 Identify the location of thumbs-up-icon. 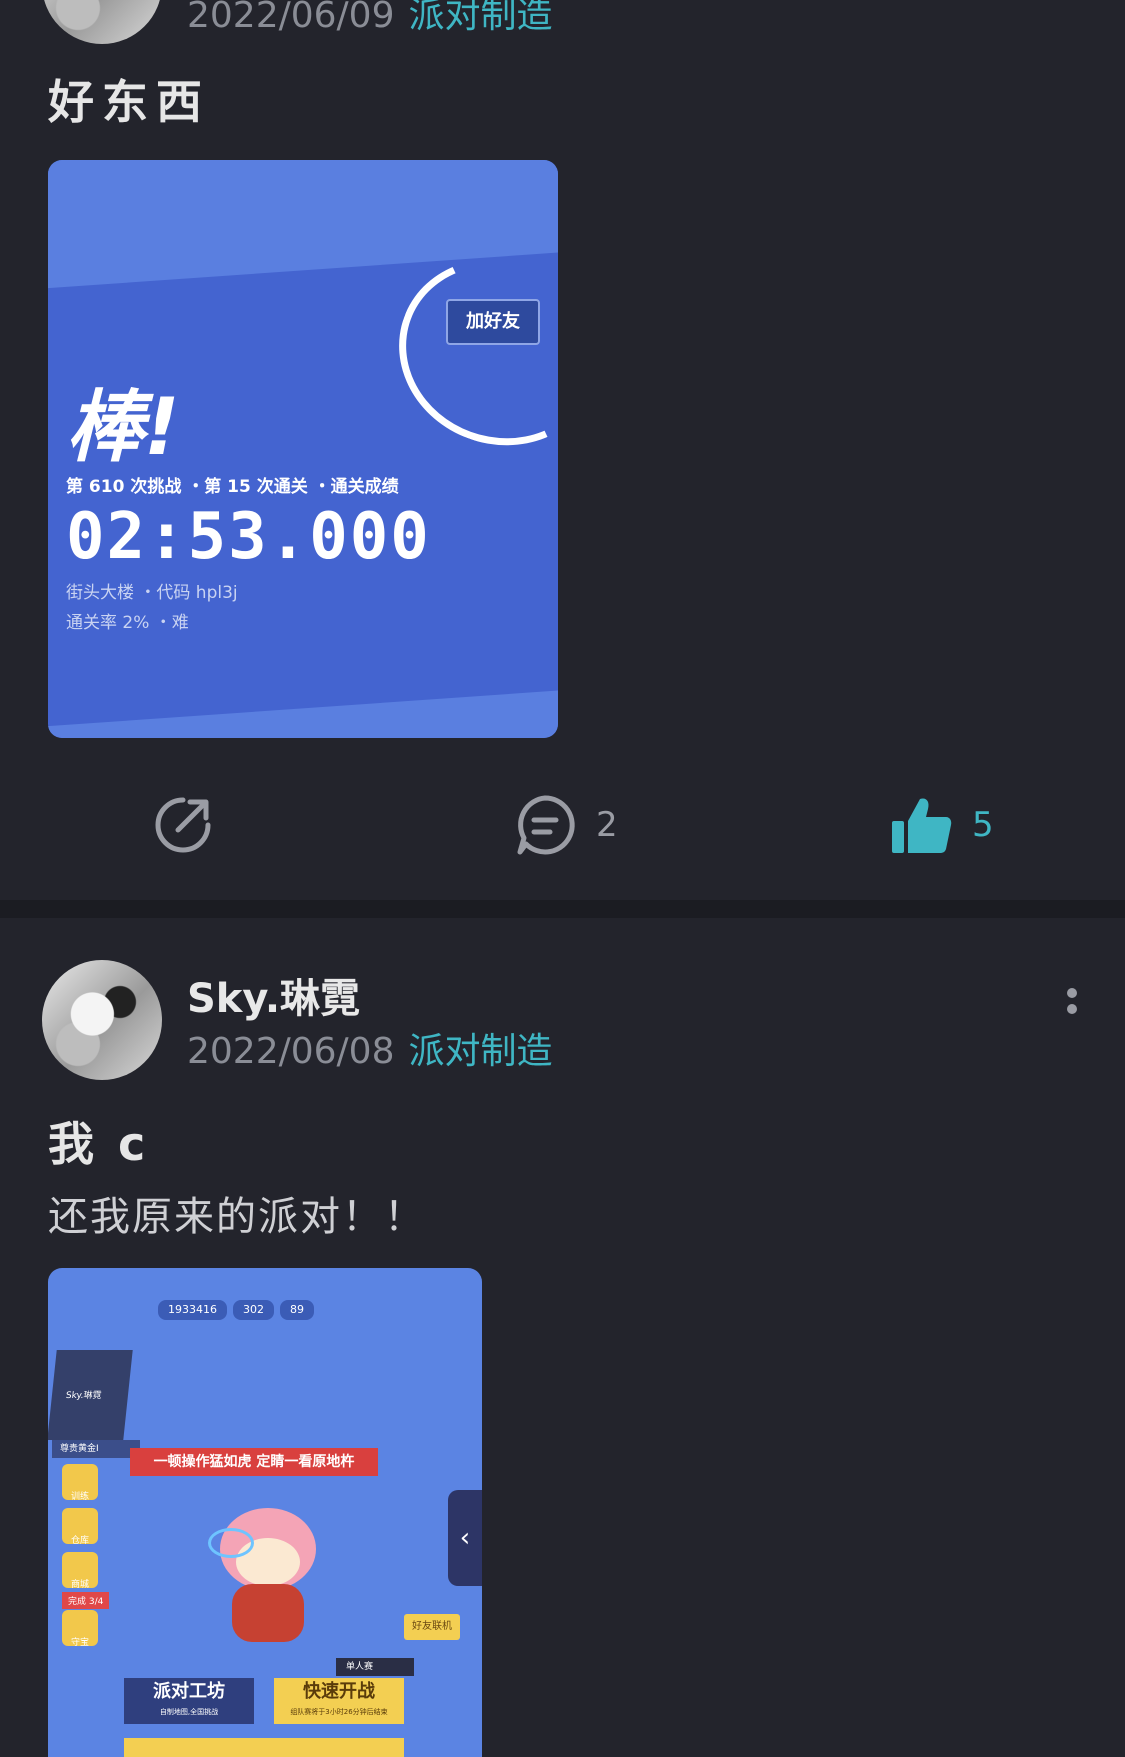
(922, 825).